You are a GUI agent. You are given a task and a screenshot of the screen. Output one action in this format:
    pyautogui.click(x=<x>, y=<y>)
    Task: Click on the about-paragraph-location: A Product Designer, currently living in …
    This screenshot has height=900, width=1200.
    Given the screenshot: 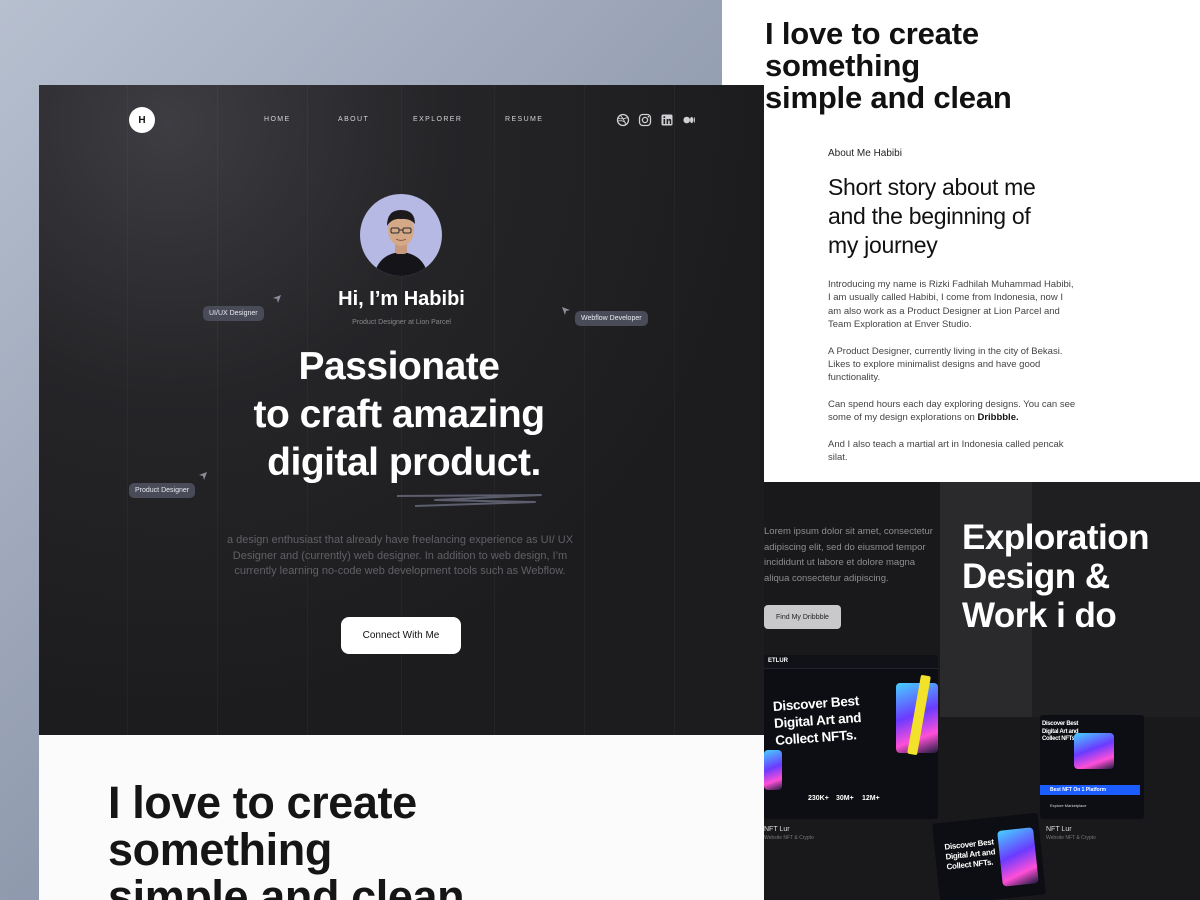 What is the action you would take?
    pyautogui.click(x=945, y=364)
    